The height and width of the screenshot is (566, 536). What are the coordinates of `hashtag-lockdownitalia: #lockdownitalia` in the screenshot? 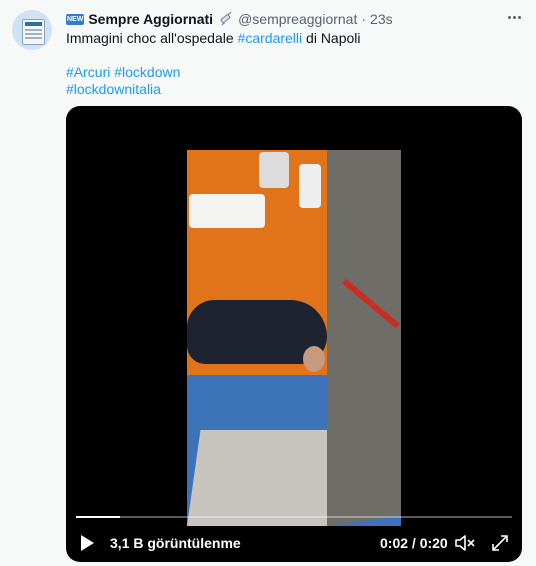 It's located at (113, 89).